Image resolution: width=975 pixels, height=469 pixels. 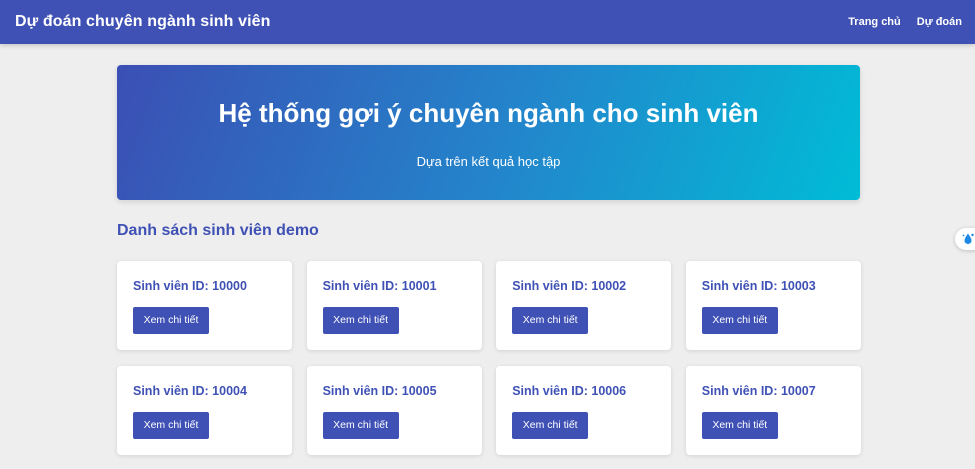 I want to click on nav-link-home: Trang chủ, so click(x=874, y=22).